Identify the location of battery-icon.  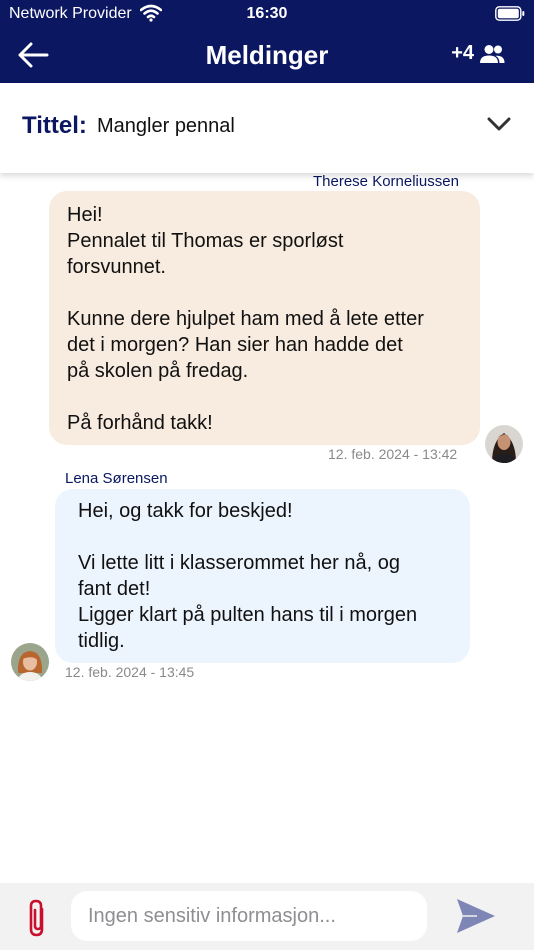
(510, 13).